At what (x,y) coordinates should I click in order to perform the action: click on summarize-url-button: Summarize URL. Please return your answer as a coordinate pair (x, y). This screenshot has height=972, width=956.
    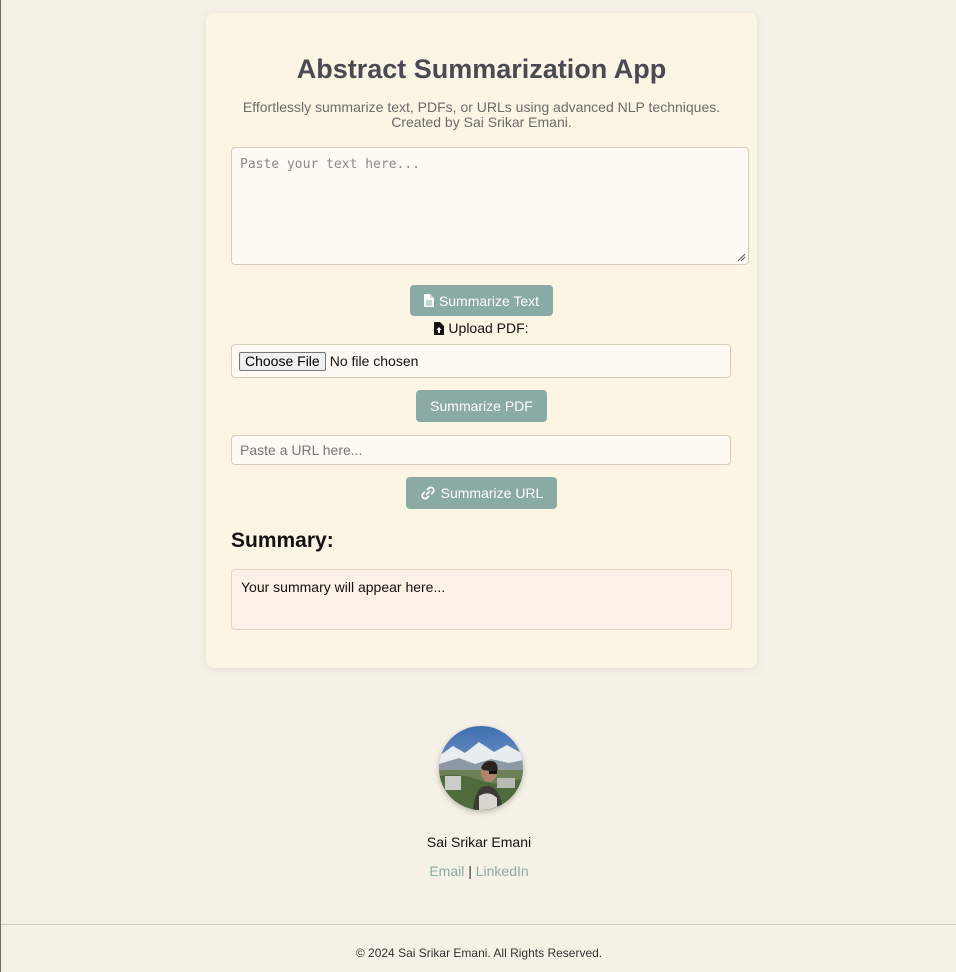
    Looking at the image, I should click on (481, 493).